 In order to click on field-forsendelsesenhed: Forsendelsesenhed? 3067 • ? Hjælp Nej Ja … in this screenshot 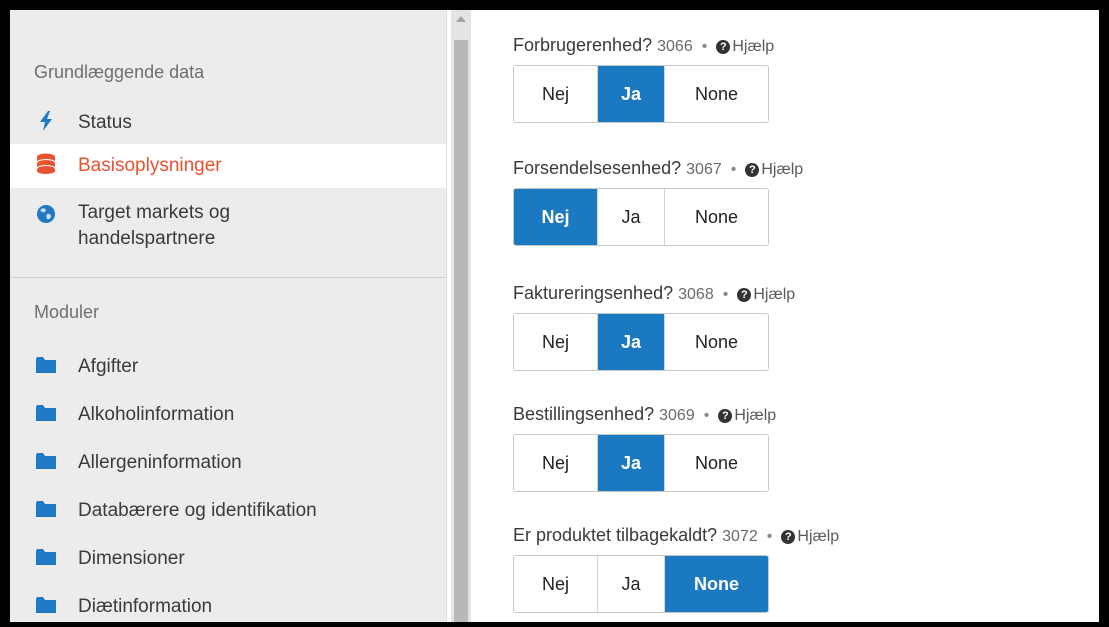, I will do `click(658, 202)`.